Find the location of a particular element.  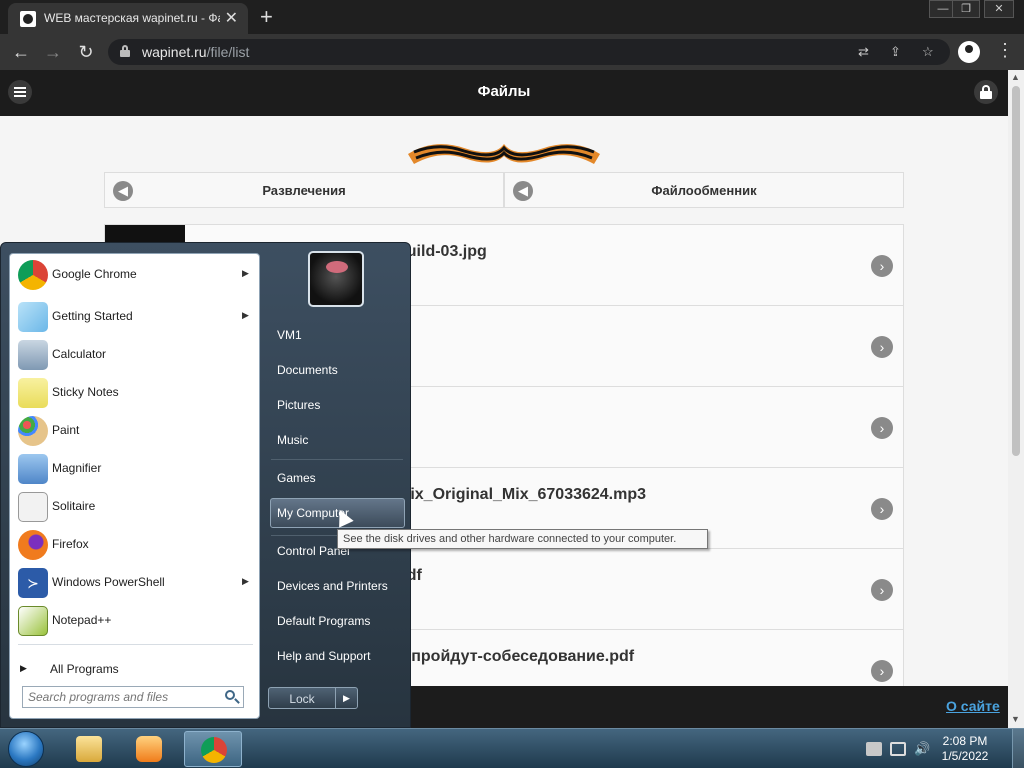

breadcrumb-file-exchange: ◀ Файлообменник is located at coordinates (704, 190).